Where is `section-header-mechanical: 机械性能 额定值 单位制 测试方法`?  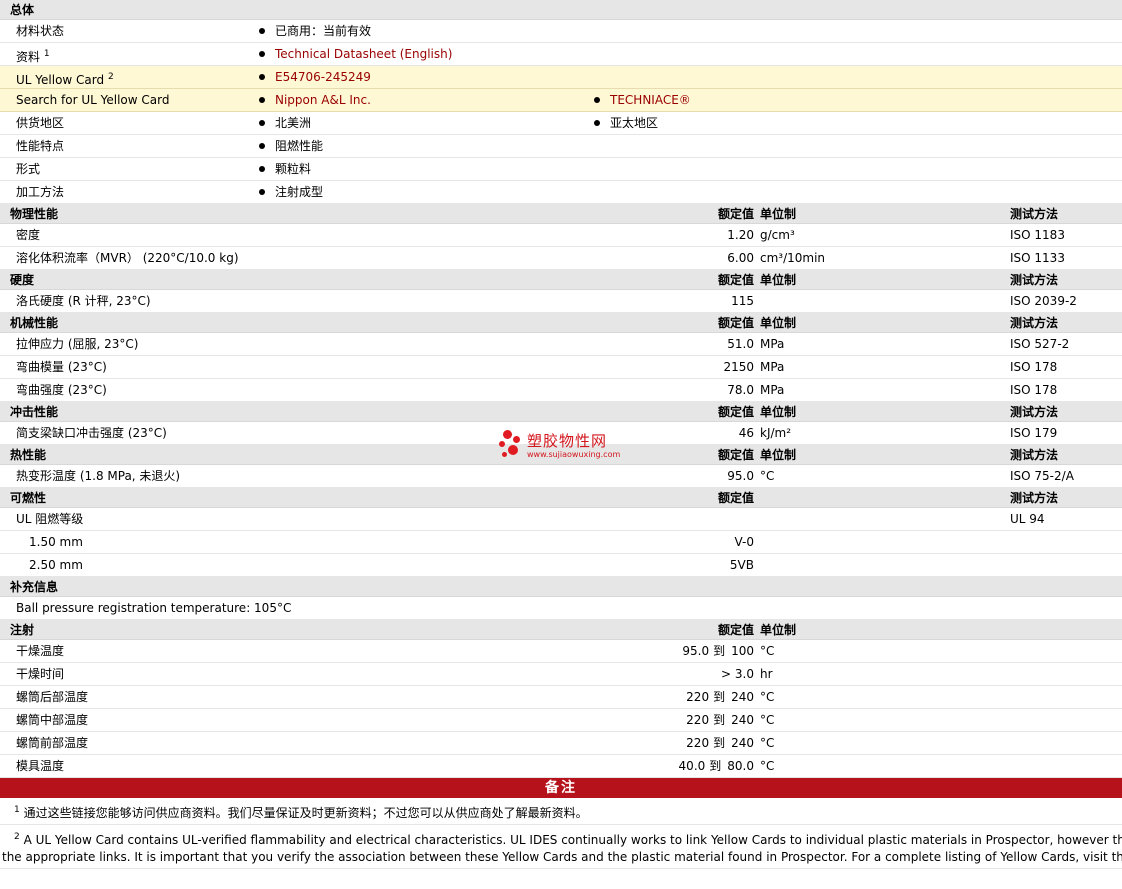 section-header-mechanical: 机械性能 额定值 单位制 测试方法 is located at coordinates (561, 323).